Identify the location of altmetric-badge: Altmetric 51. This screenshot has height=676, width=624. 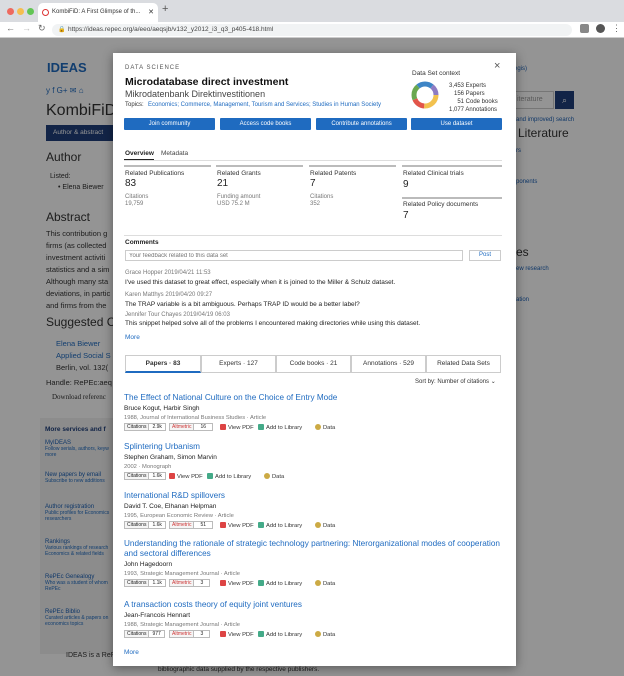
(191, 525).